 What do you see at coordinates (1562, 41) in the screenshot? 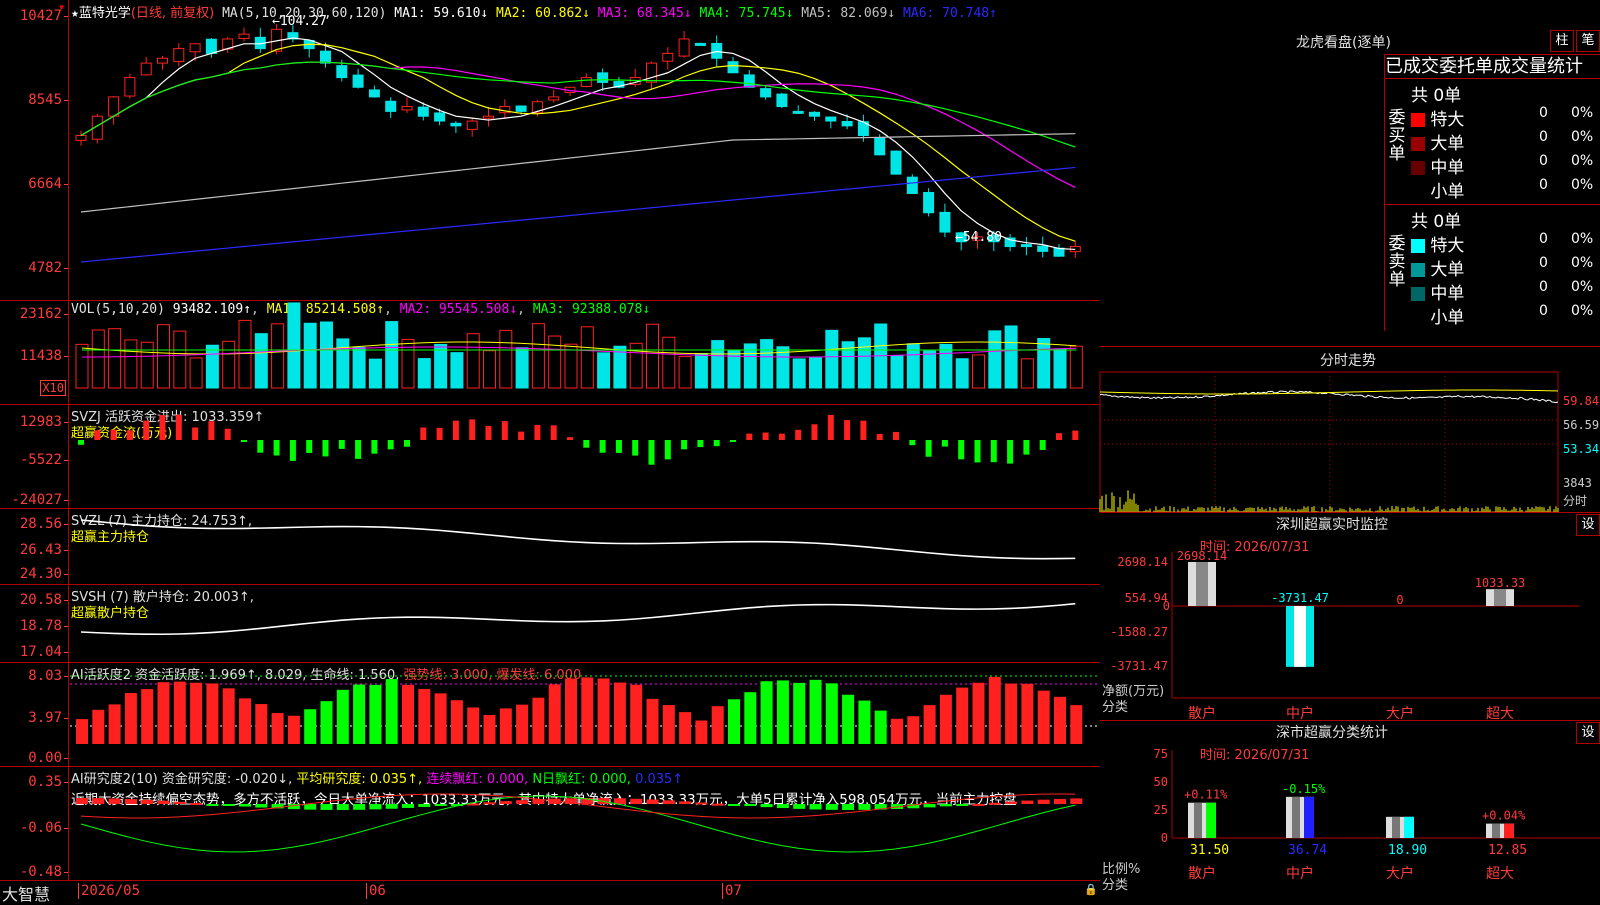
I see `bar-mode-button: 柱` at bounding box center [1562, 41].